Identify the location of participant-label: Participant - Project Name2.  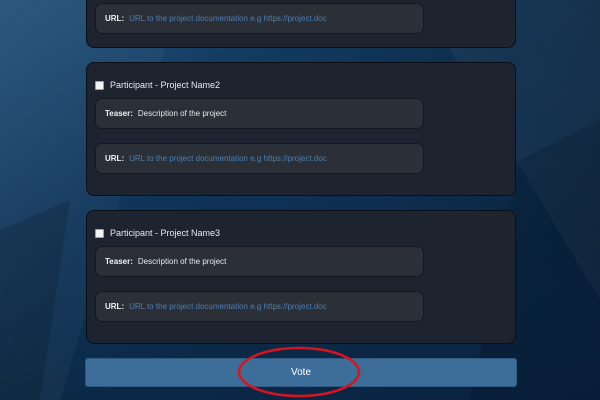
(165, 85).